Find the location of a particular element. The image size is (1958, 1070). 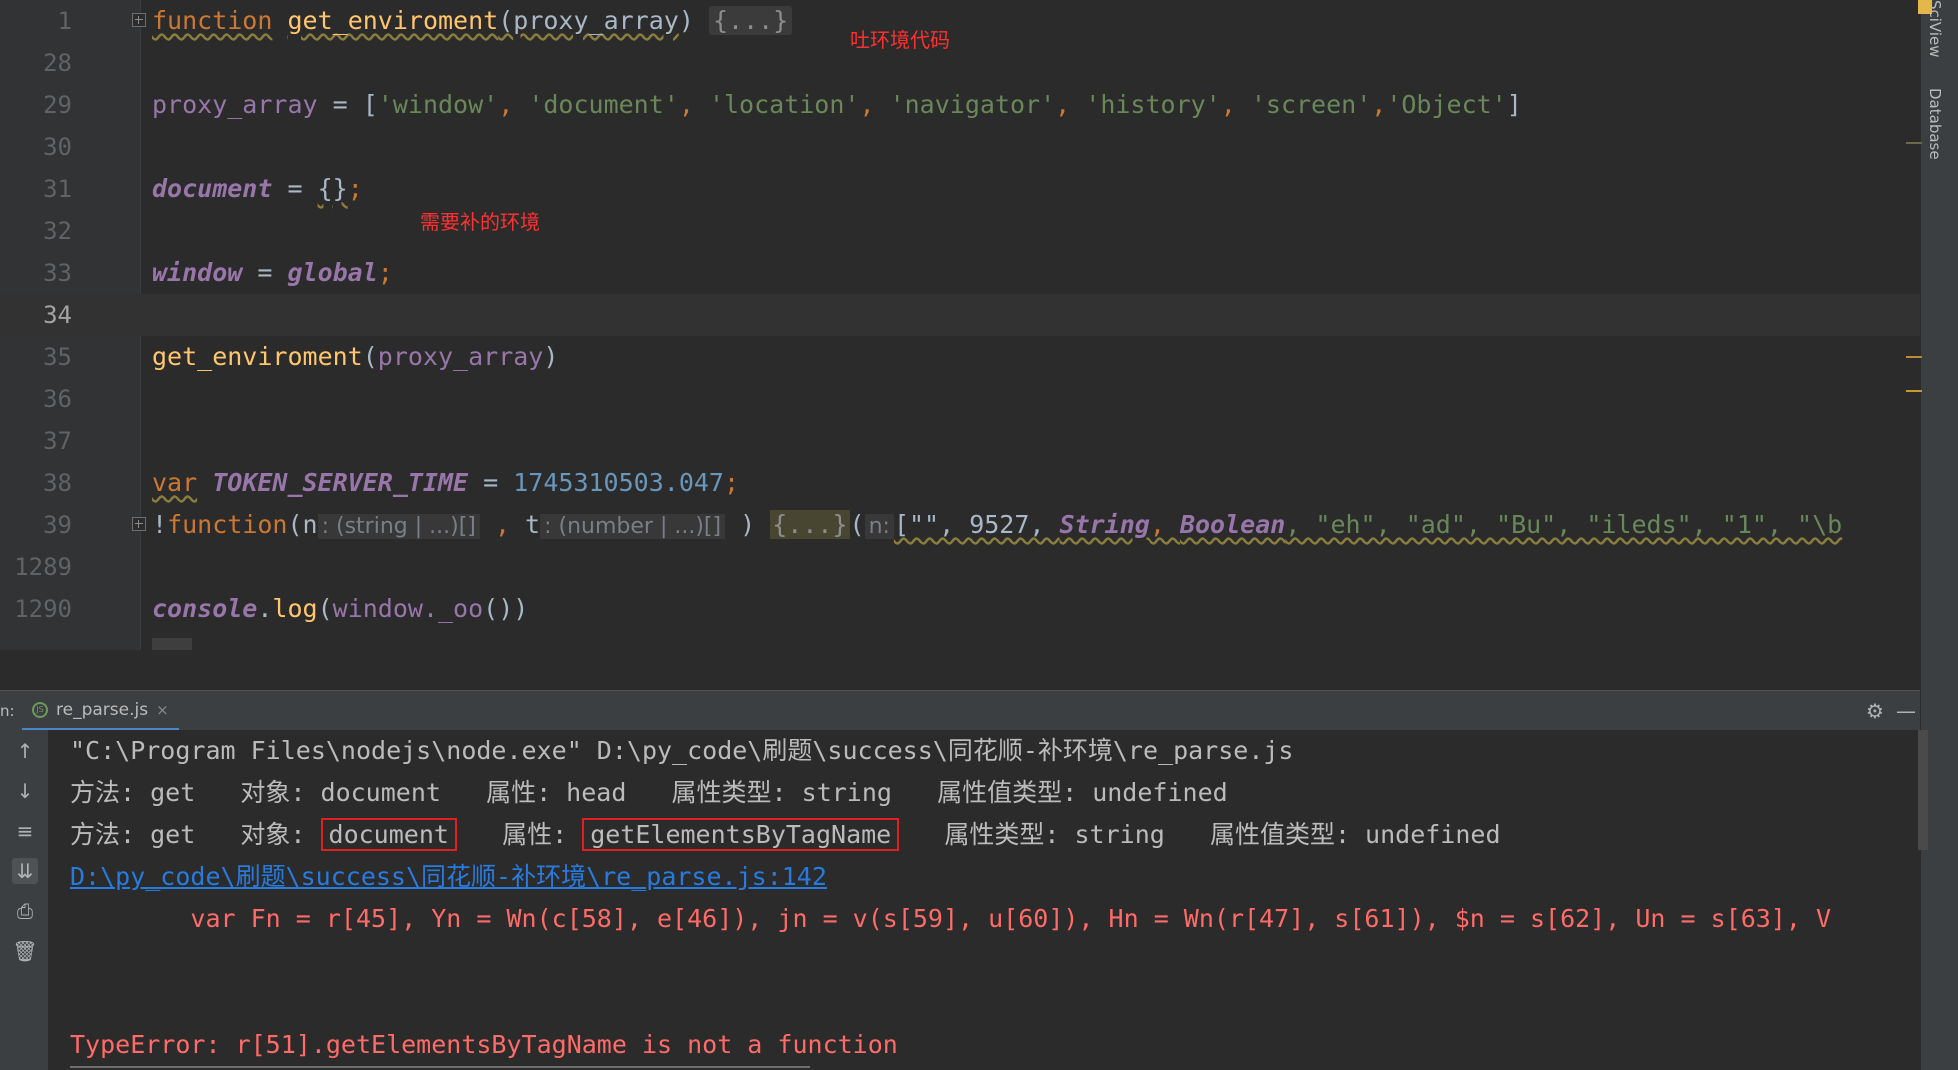

function-name: get_enviroment is located at coordinates (393, 20).